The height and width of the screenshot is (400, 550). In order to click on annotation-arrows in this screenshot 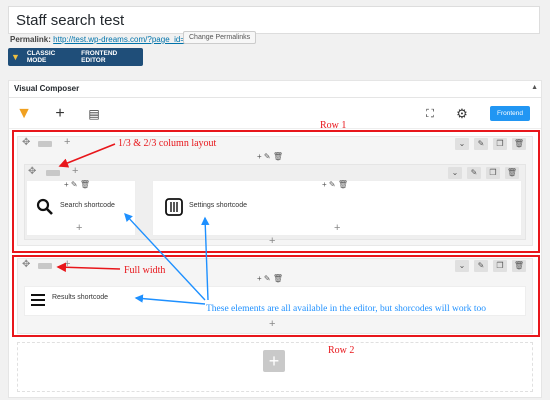, I will do `click(133, 224)`.